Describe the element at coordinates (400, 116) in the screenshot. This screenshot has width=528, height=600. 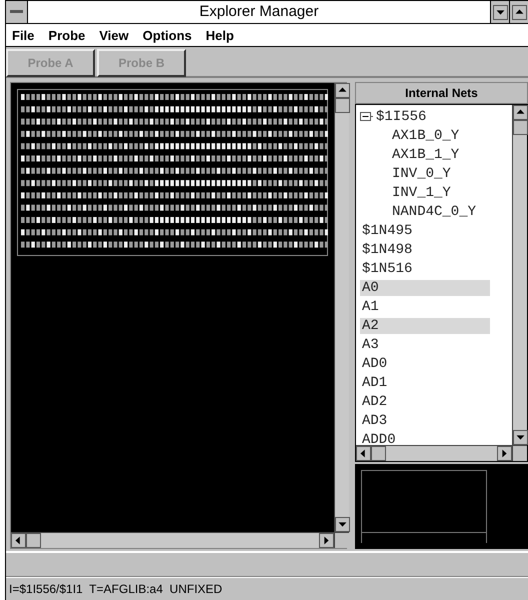
I see `net-item: $1I556` at that location.